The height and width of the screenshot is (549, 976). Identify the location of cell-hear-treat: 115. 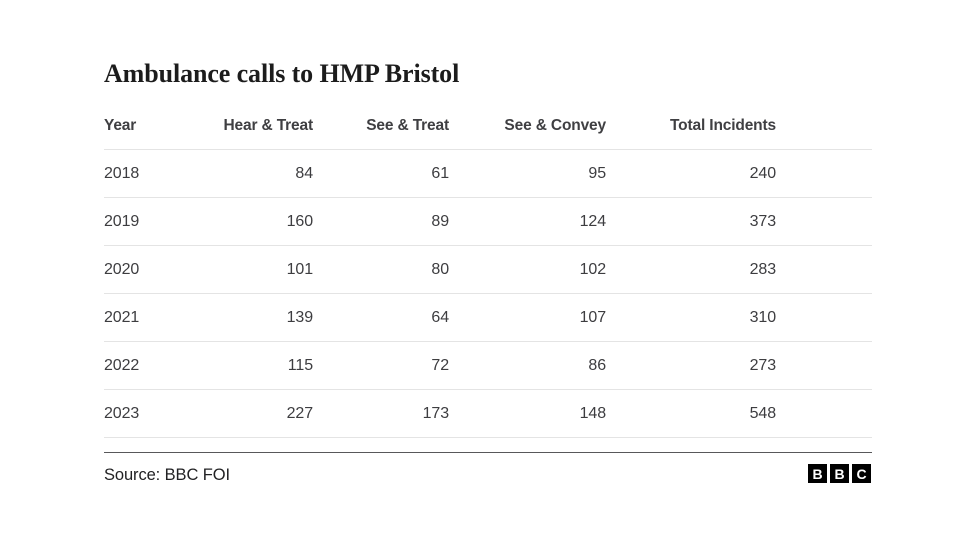
(245, 365).